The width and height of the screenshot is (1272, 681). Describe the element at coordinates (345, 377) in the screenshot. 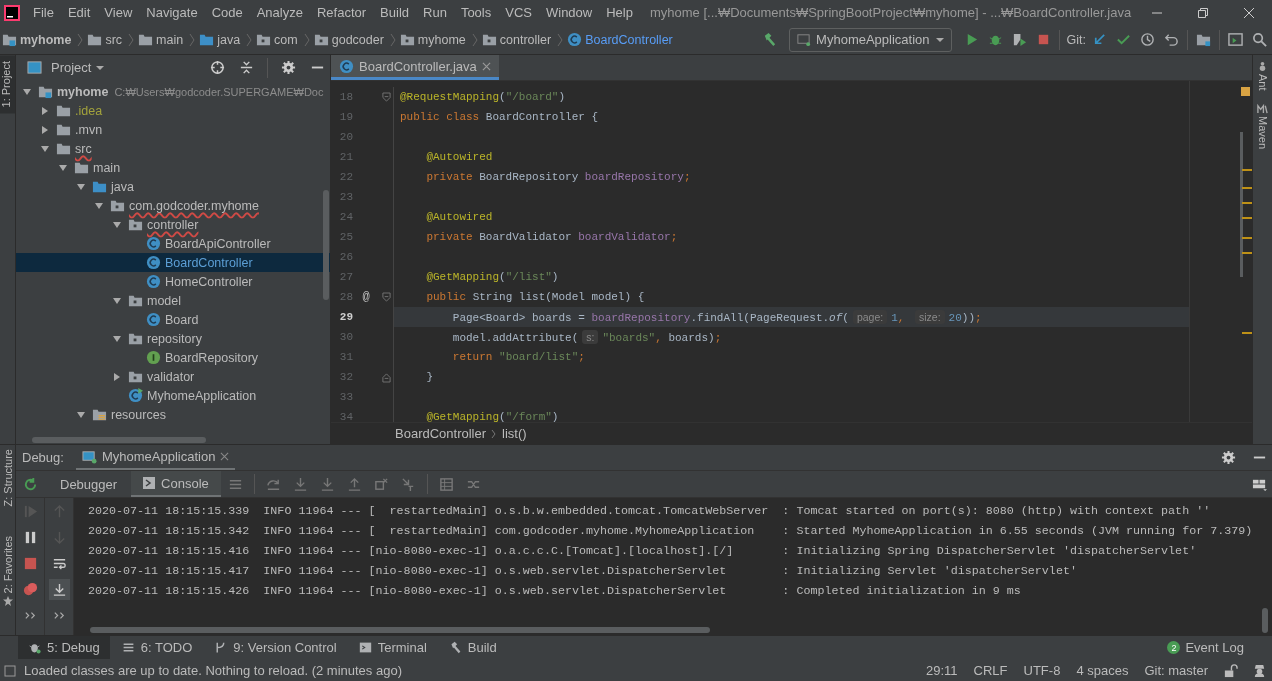

I see `line-number: 32` at that location.